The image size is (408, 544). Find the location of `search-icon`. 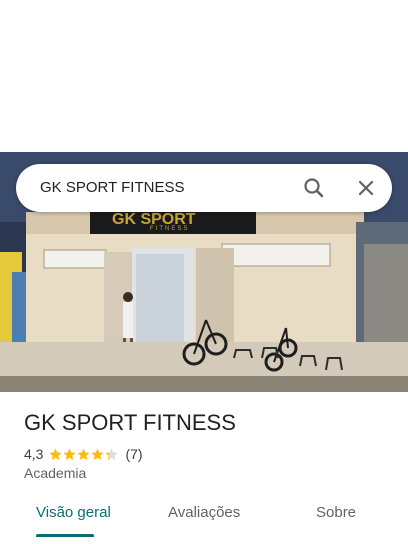

search-icon is located at coordinates (314, 188).